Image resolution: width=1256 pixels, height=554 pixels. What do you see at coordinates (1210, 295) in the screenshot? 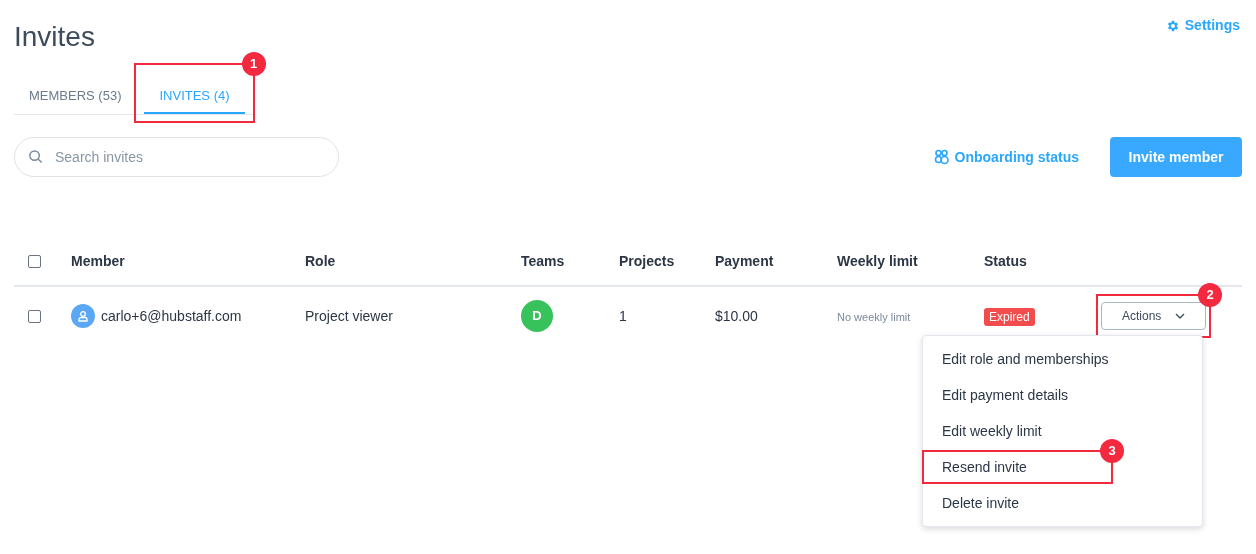
I see `step-badge: 2` at bounding box center [1210, 295].